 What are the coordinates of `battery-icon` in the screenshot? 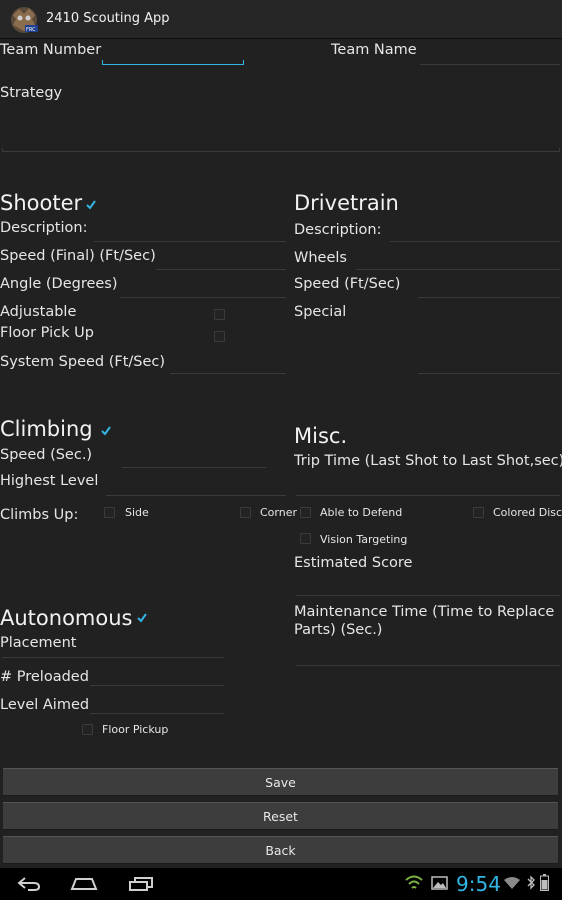 It's located at (544, 882).